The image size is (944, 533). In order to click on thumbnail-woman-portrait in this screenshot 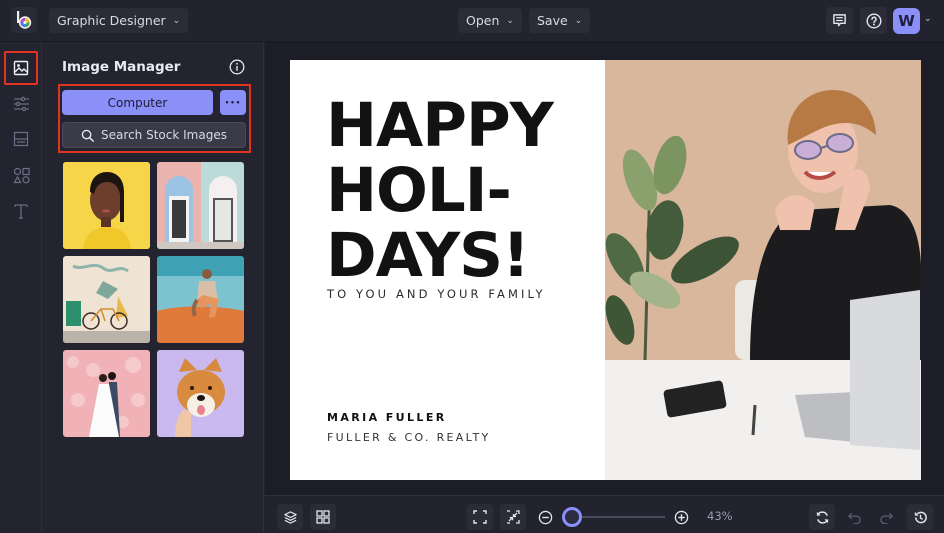, I will do `click(106, 205)`.